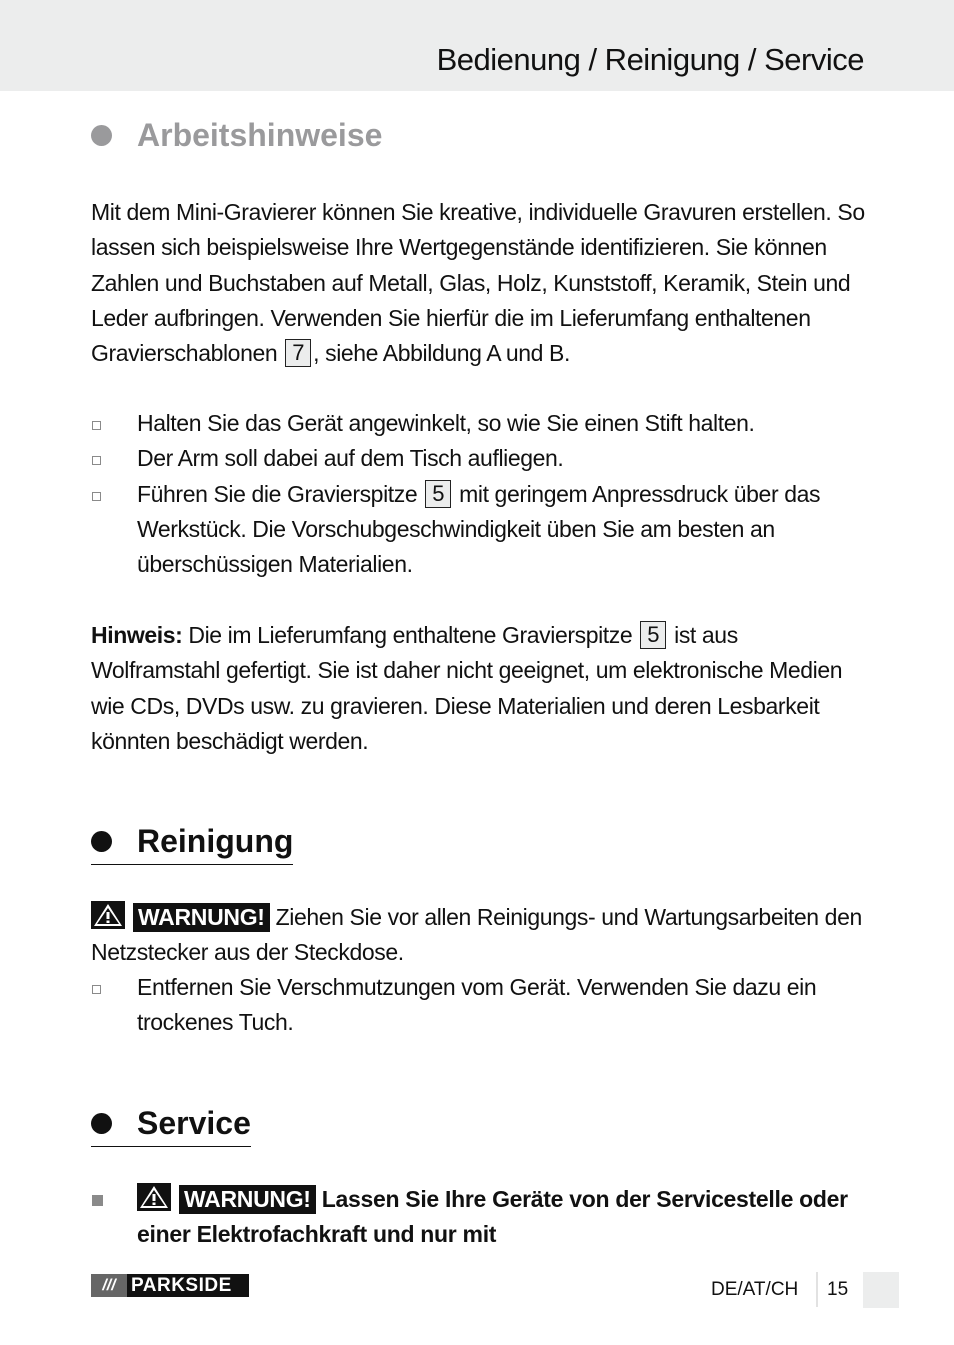 The image size is (954, 1345). Describe the element at coordinates (215, 841) in the screenshot. I see `section-heading-text: Reinigung` at that location.